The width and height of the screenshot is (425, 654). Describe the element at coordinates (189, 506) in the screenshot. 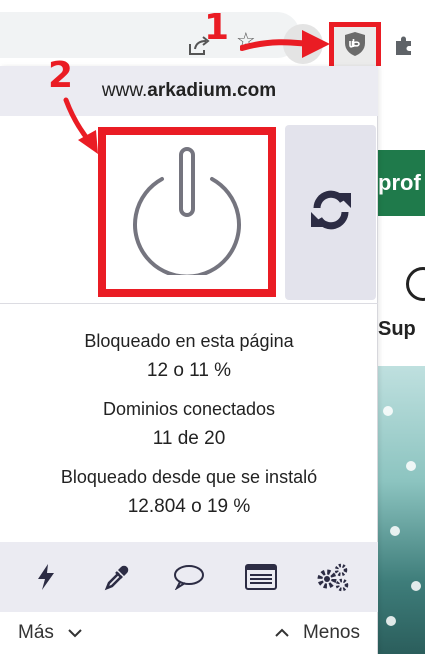

I see `blocked-since-install-value: 12.804 o 19 %` at that location.